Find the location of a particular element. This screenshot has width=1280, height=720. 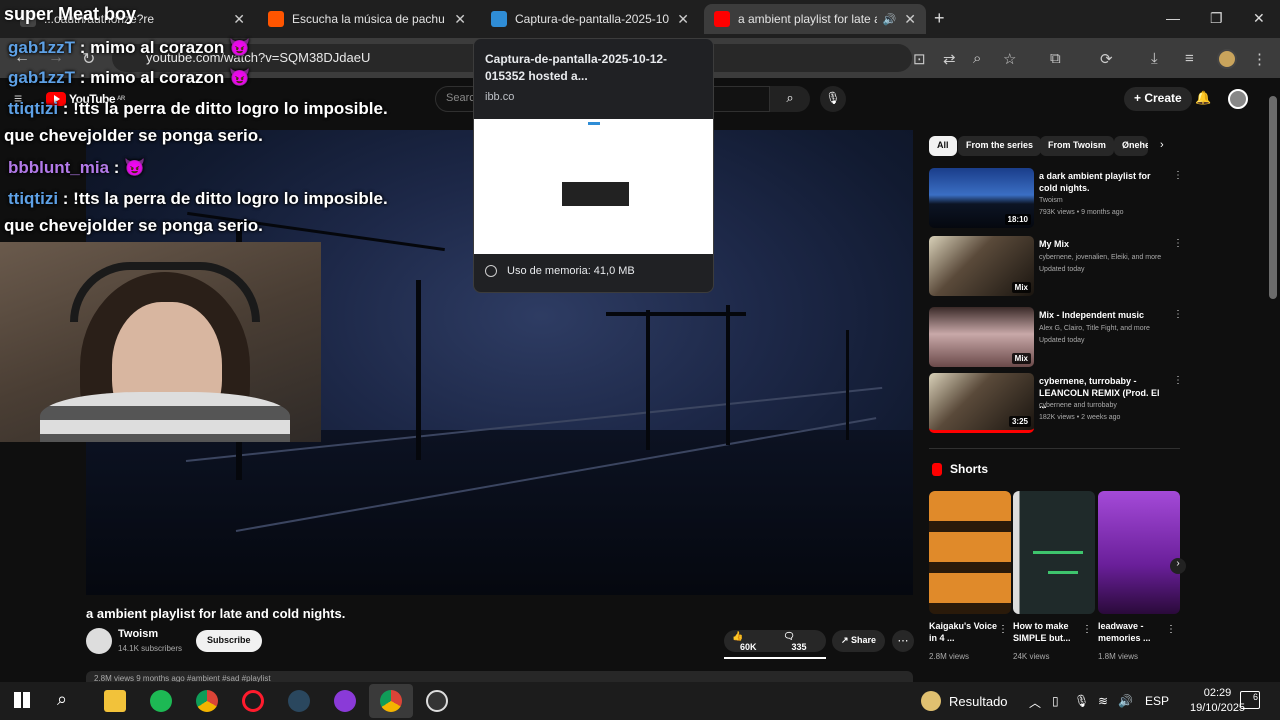

bookmark-star-icon: ☆ is located at coordinates (1009, 59).